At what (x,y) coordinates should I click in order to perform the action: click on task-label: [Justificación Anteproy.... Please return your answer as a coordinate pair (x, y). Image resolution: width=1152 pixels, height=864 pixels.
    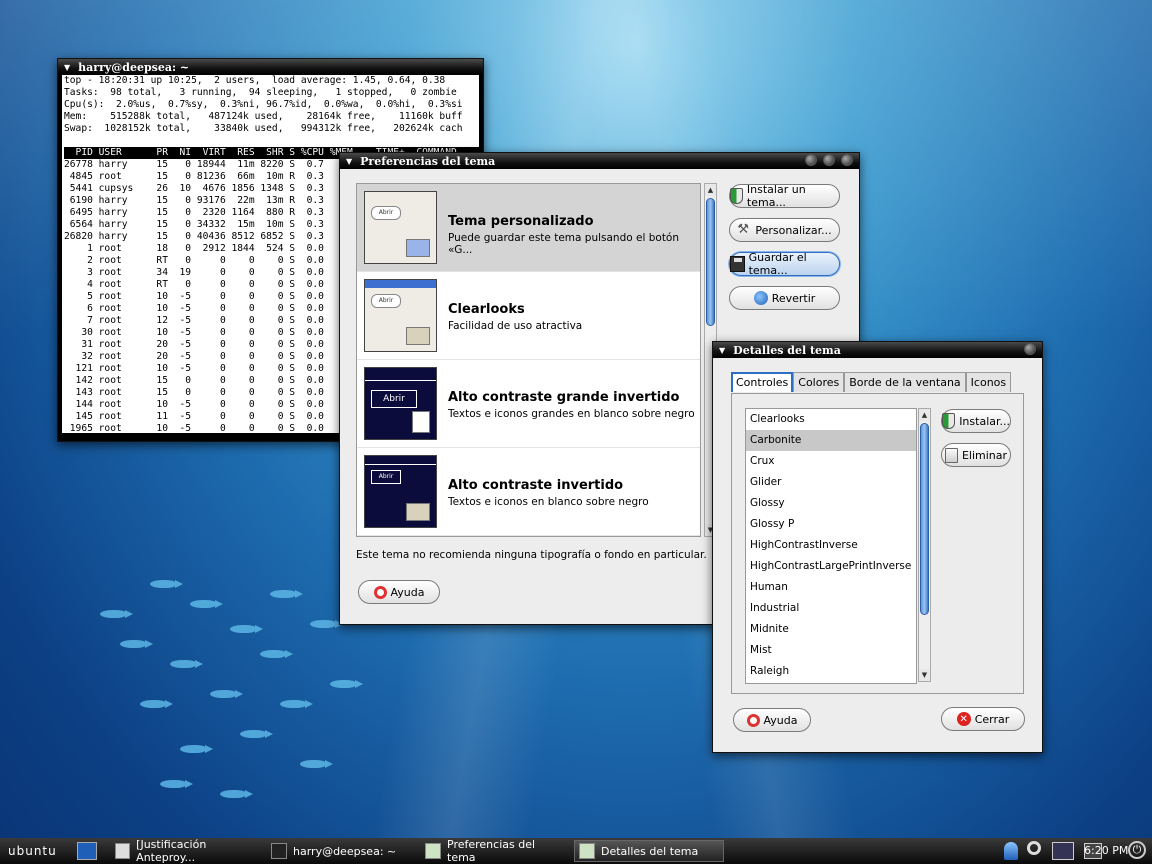
    Looking at the image, I should click on (171, 851).